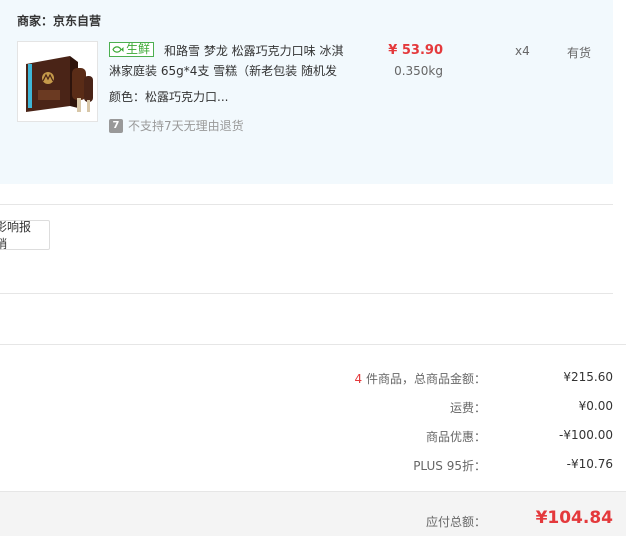 Image resolution: width=626 pixels, height=536 pixels. What do you see at coordinates (59, 21) in the screenshot?
I see `shop-name: 商家：京东自营` at bounding box center [59, 21].